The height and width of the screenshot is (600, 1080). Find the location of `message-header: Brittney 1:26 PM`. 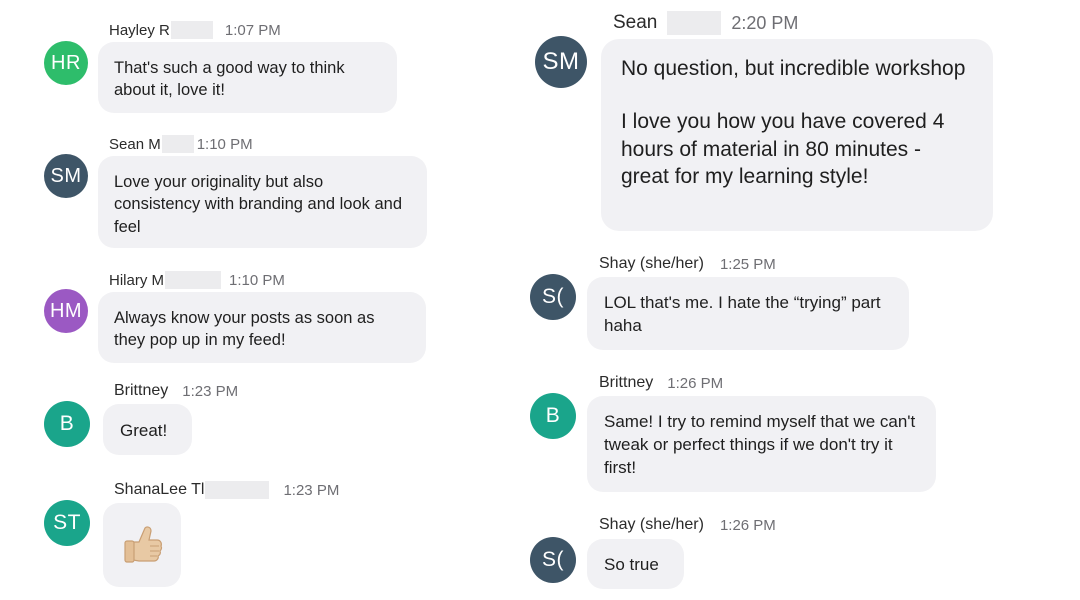

message-header: Brittney 1:26 PM is located at coordinates (661, 383).